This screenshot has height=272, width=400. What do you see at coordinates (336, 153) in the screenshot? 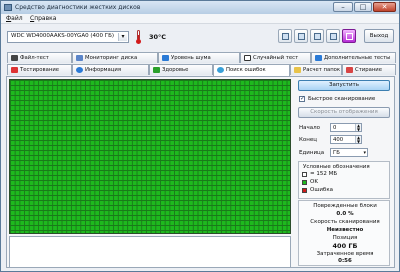
I see `unit-select-value: ГБ` at bounding box center [336, 153].